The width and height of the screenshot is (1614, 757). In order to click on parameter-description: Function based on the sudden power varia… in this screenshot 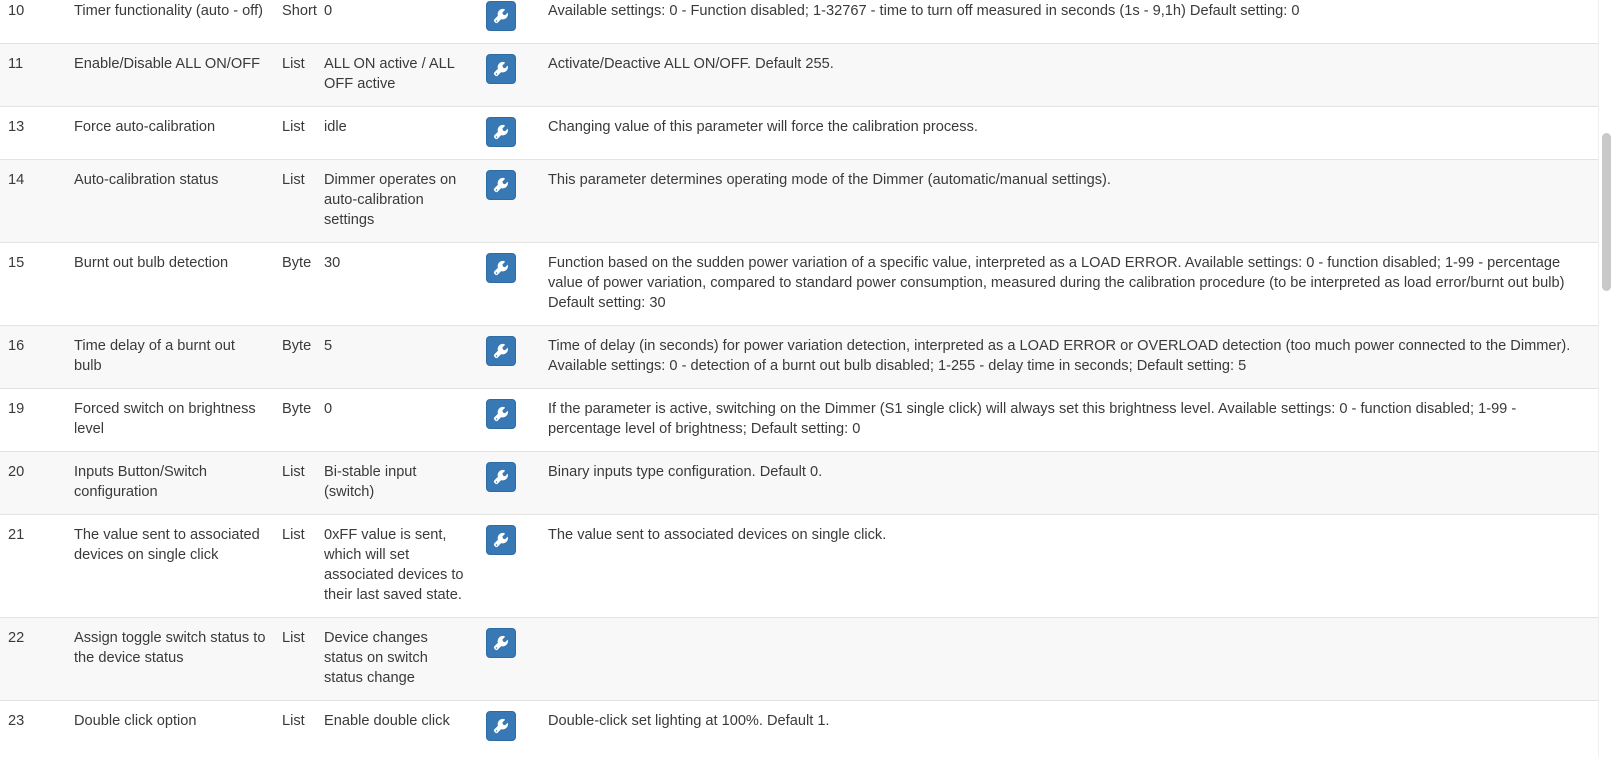, I will do `click(1069, 284)`.